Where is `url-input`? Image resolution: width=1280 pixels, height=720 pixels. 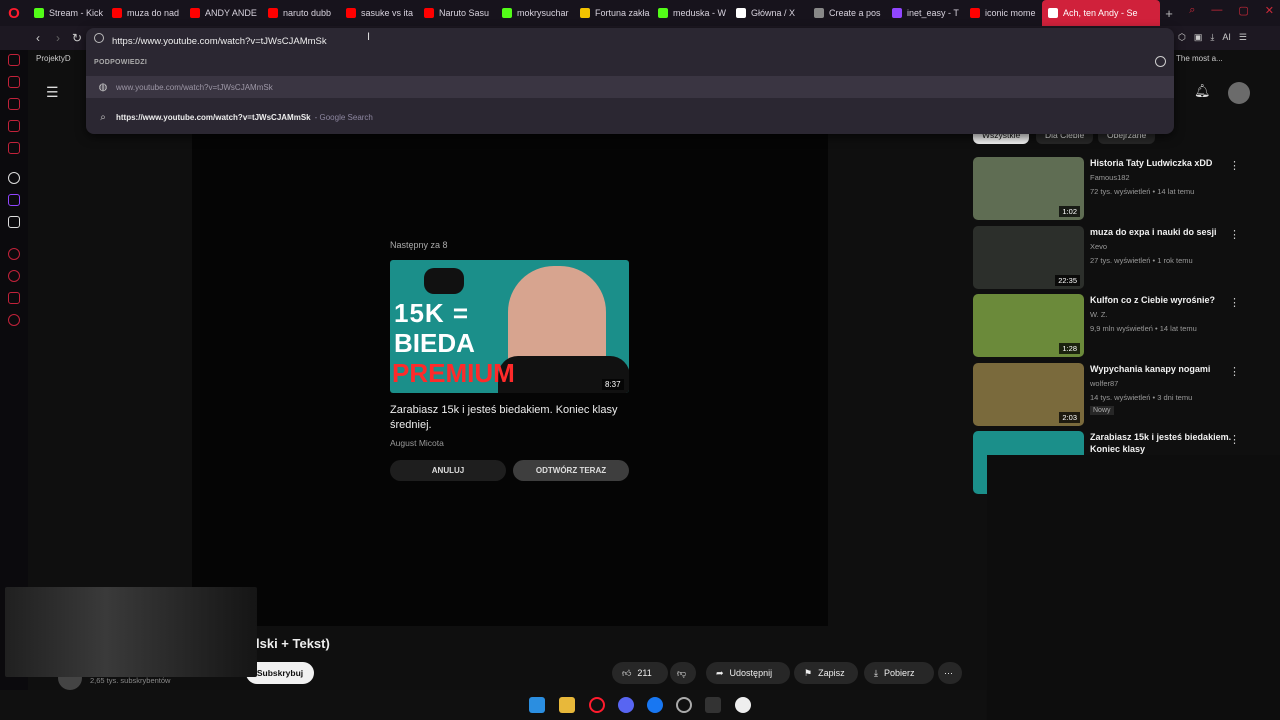
url-input is located at coordinates (412, 41).